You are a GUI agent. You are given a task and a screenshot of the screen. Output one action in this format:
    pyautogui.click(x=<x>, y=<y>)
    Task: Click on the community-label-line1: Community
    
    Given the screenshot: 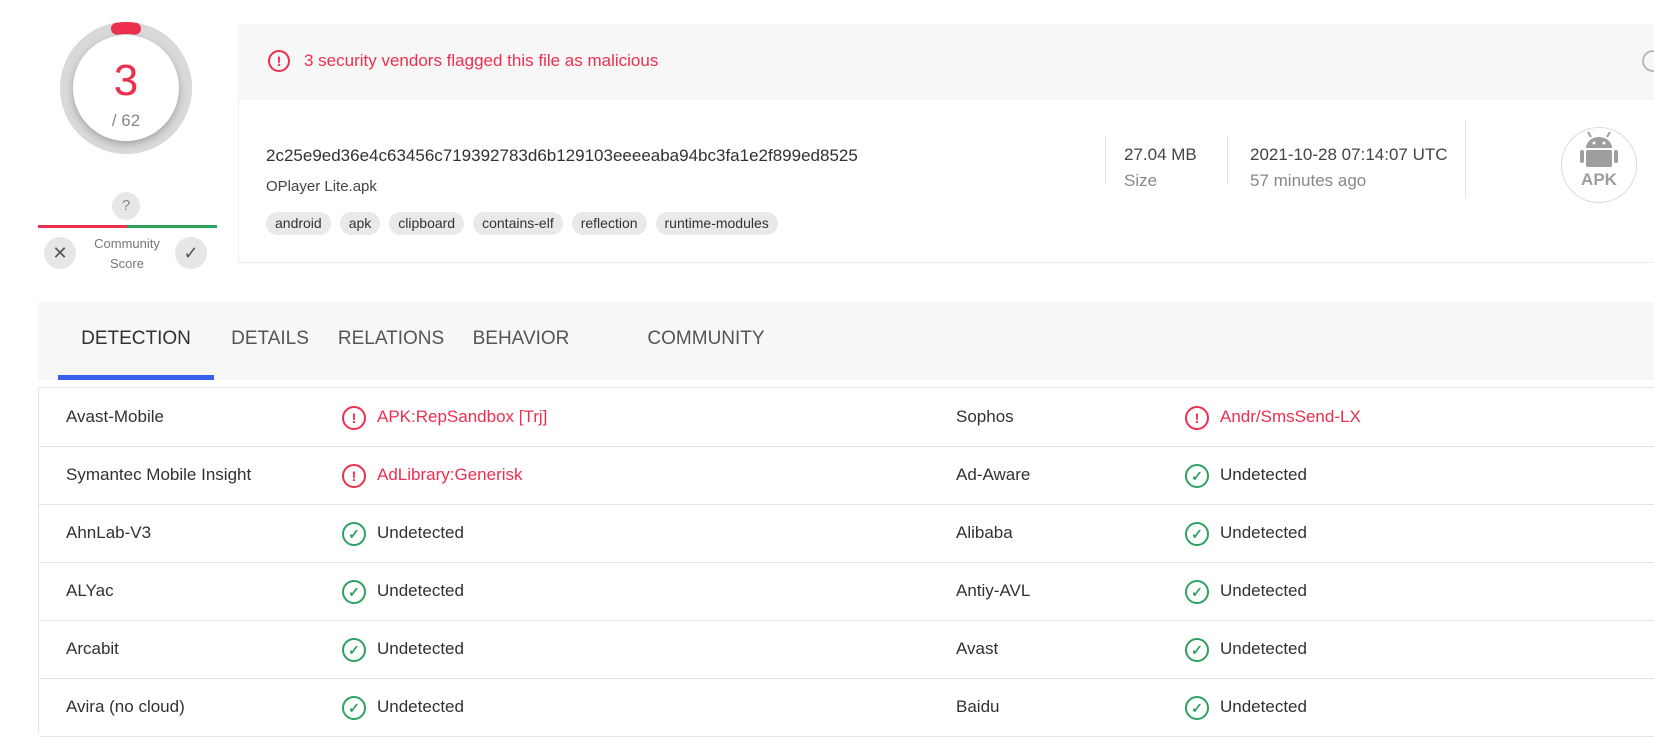 What is the action you would take?
    pyautogui.click(x=127, y=243)
    